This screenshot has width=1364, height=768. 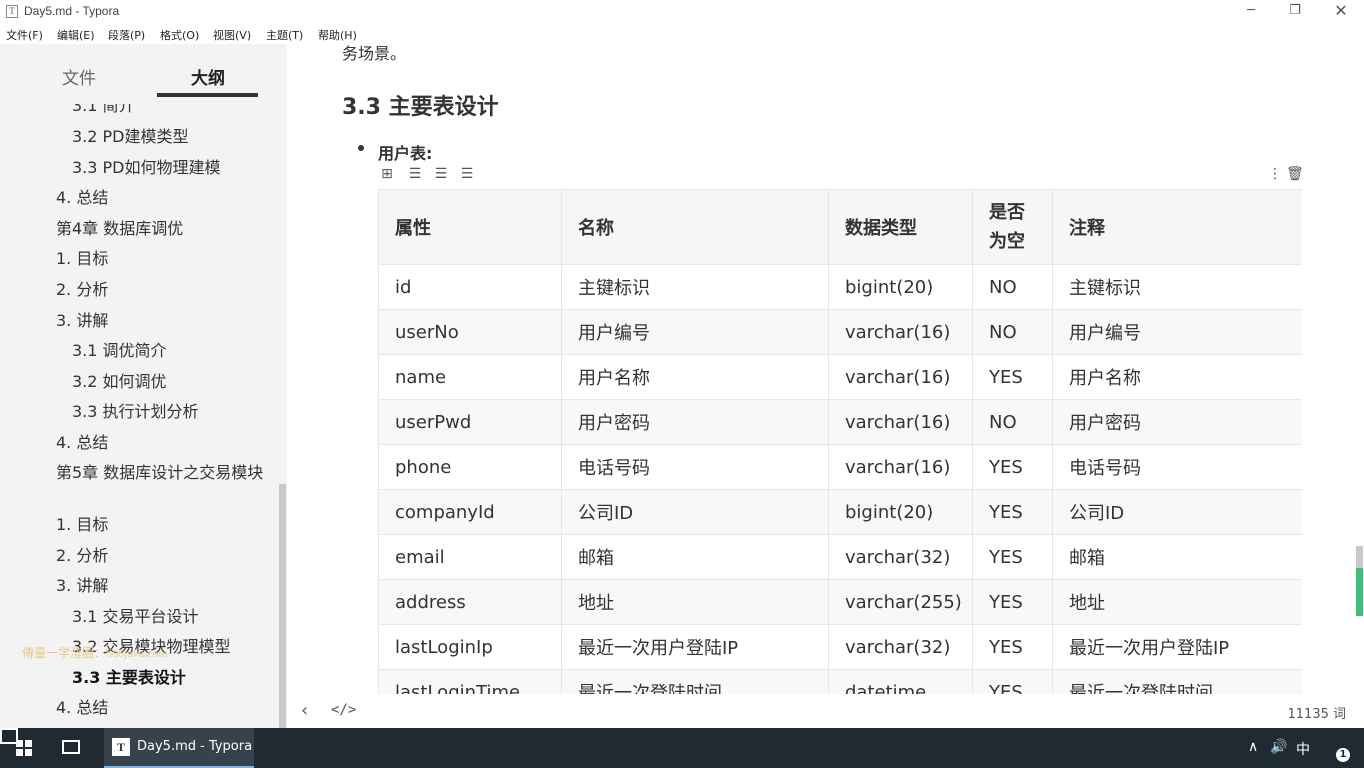 What do you see at coordinates (470, 557) in the screenshot?
I see `table-cell: email` at bounding box center [470, 557].